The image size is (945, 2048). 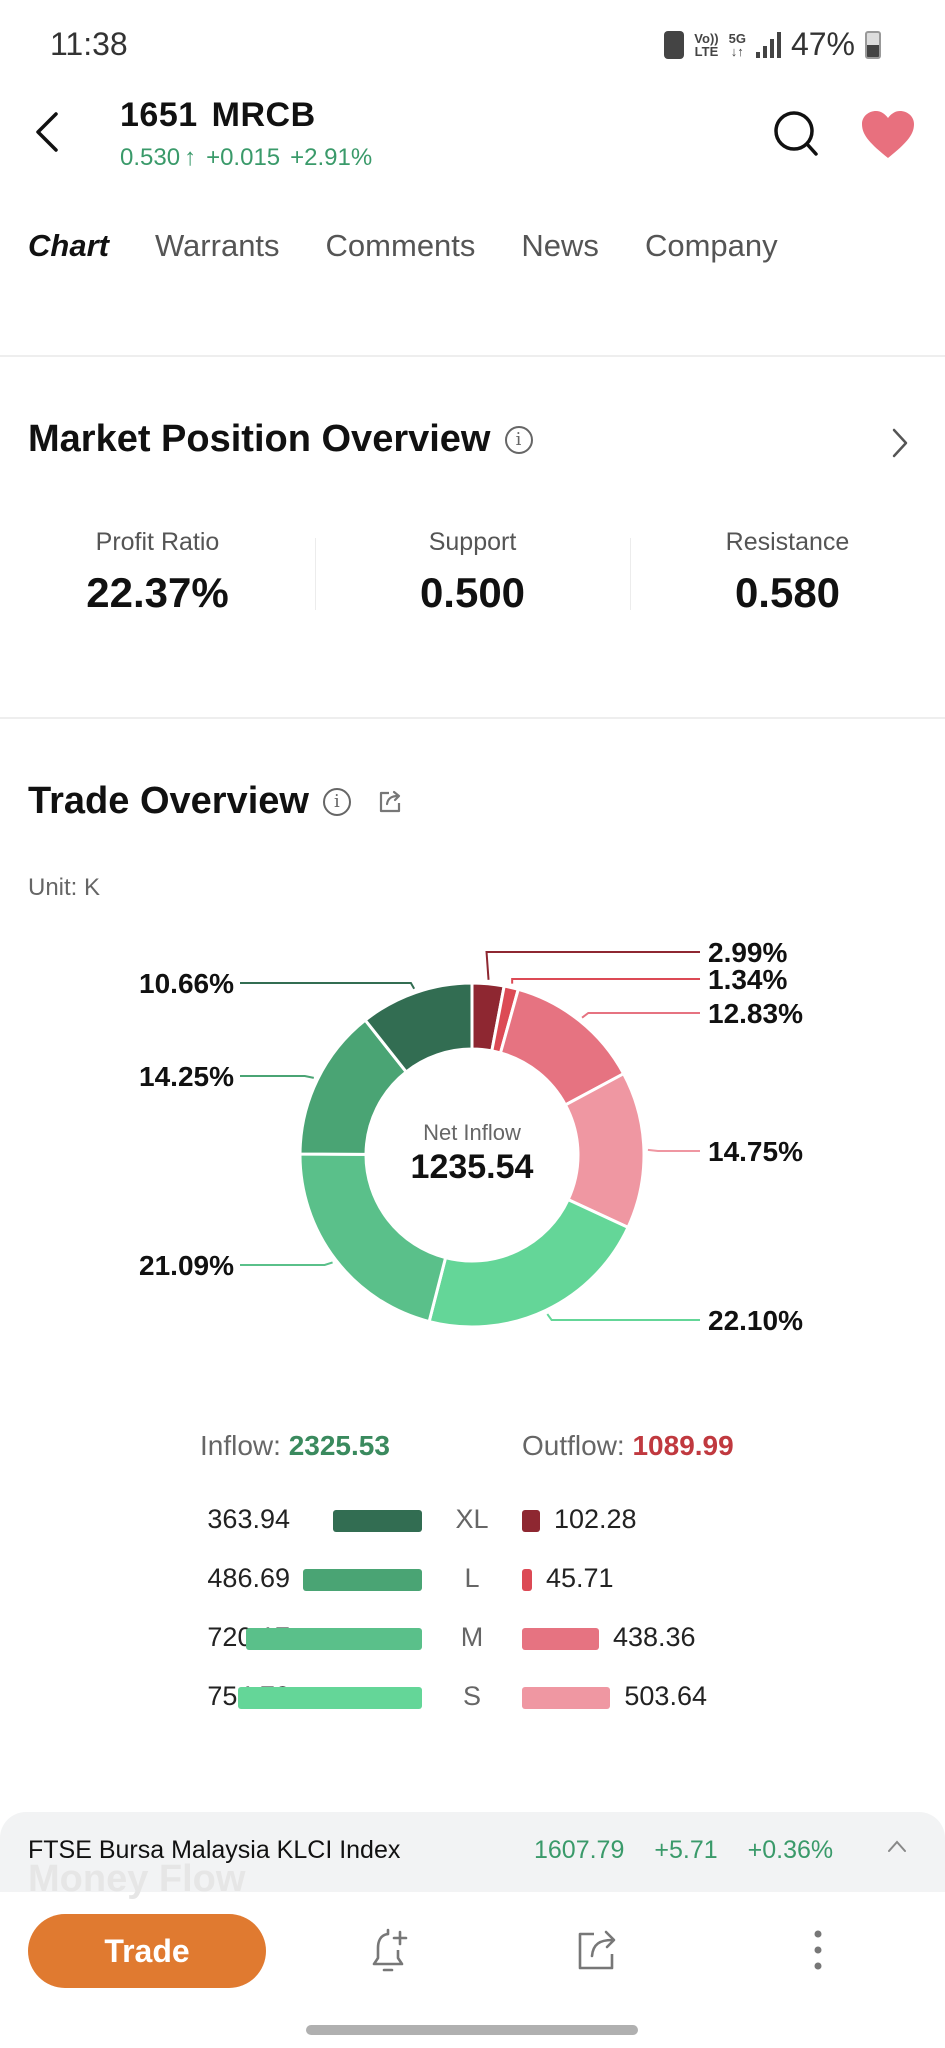 I want to click on eco-battery-icon, so click(x=674, y=44).